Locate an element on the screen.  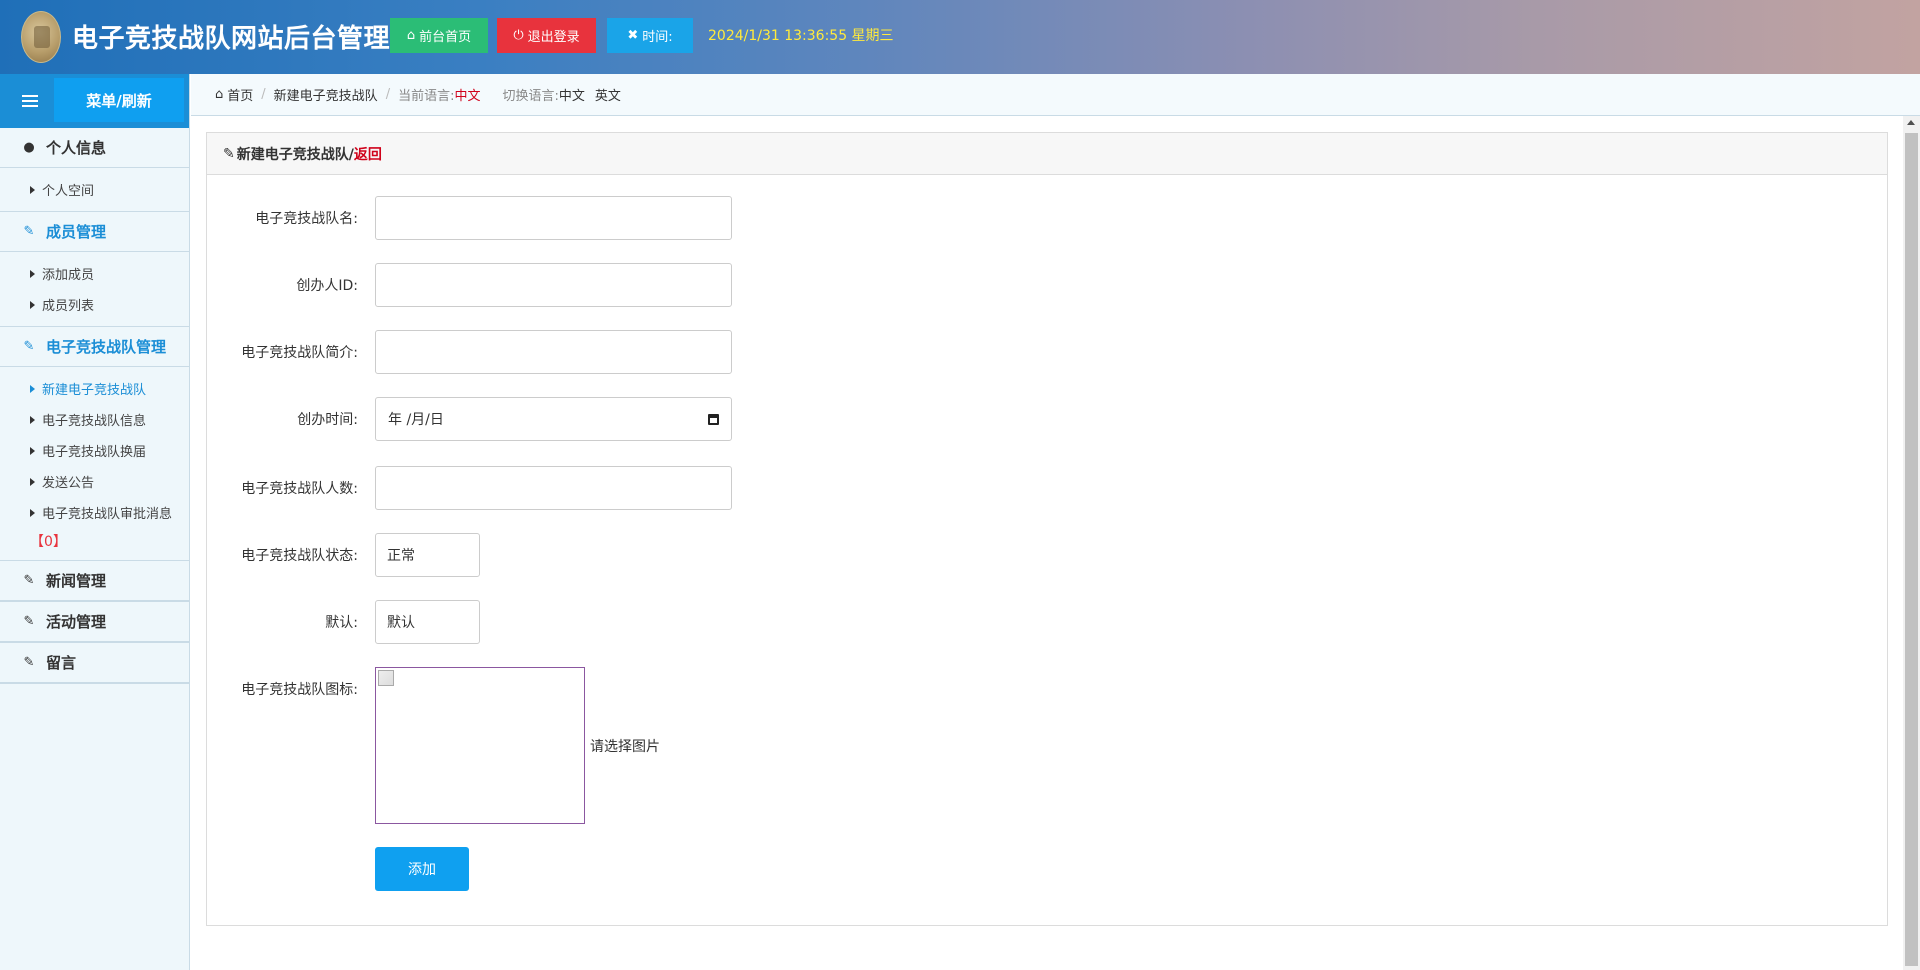
sidebar-item-label: 电子竞技战队审批消息 is located at coordinates (107, 514).